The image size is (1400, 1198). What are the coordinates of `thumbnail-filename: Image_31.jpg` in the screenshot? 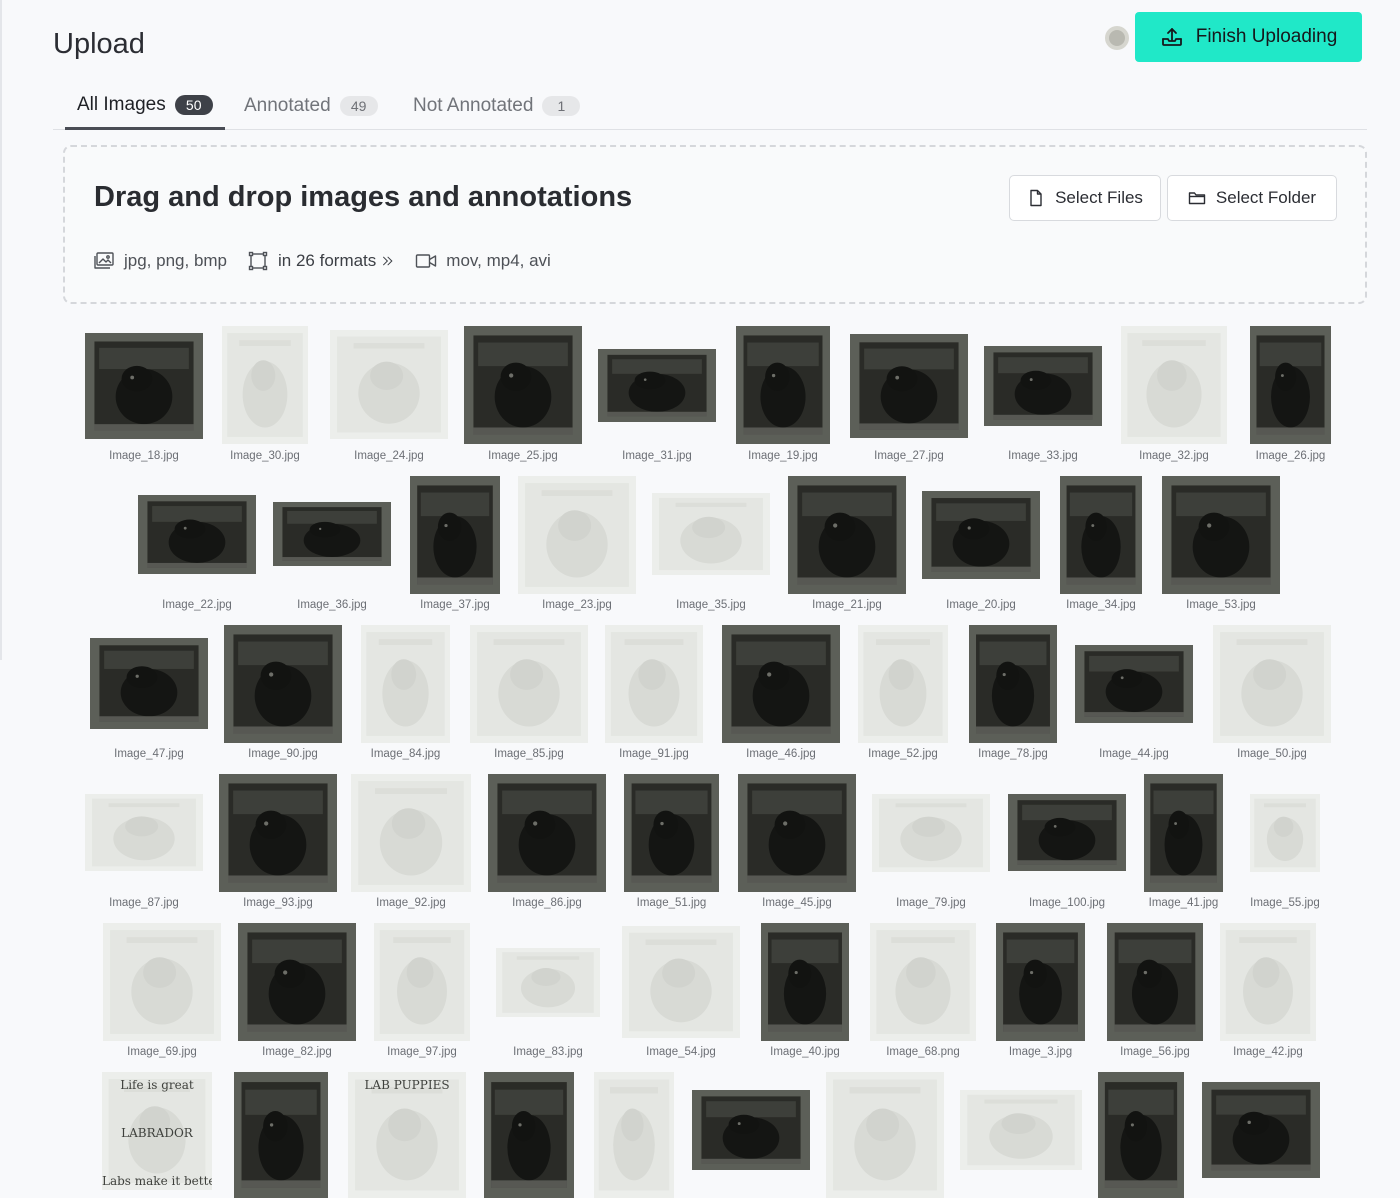 It's located at (657, 456).